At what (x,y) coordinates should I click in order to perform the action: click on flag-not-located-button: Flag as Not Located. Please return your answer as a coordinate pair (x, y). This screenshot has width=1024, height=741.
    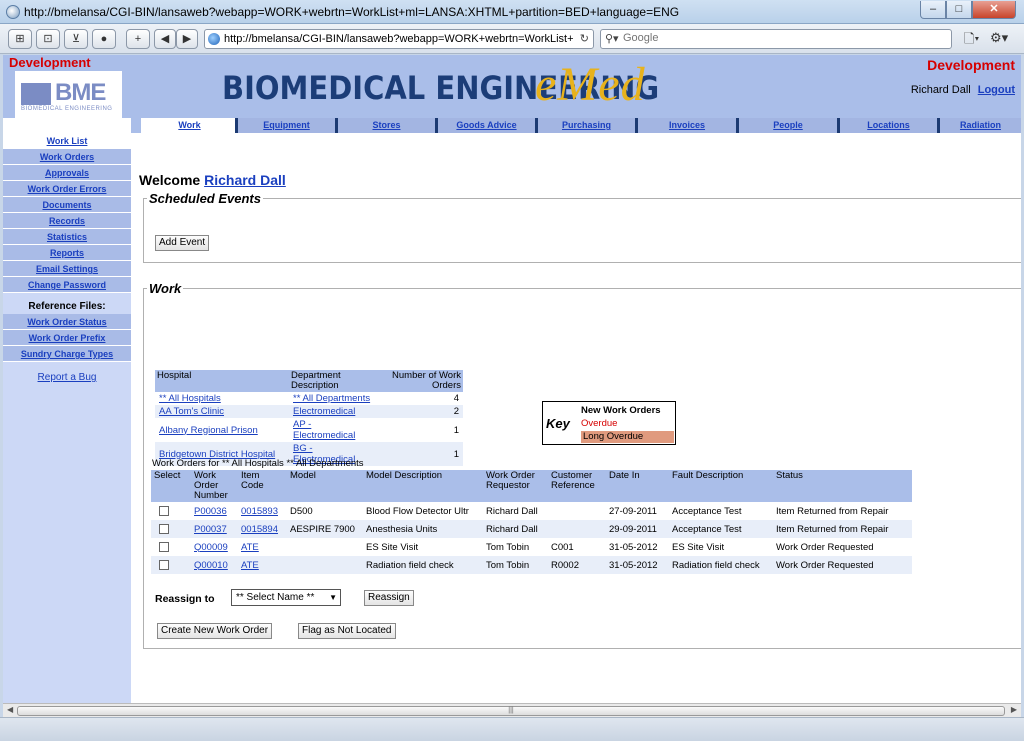
    Looking at the image, I should click on (347, 631).